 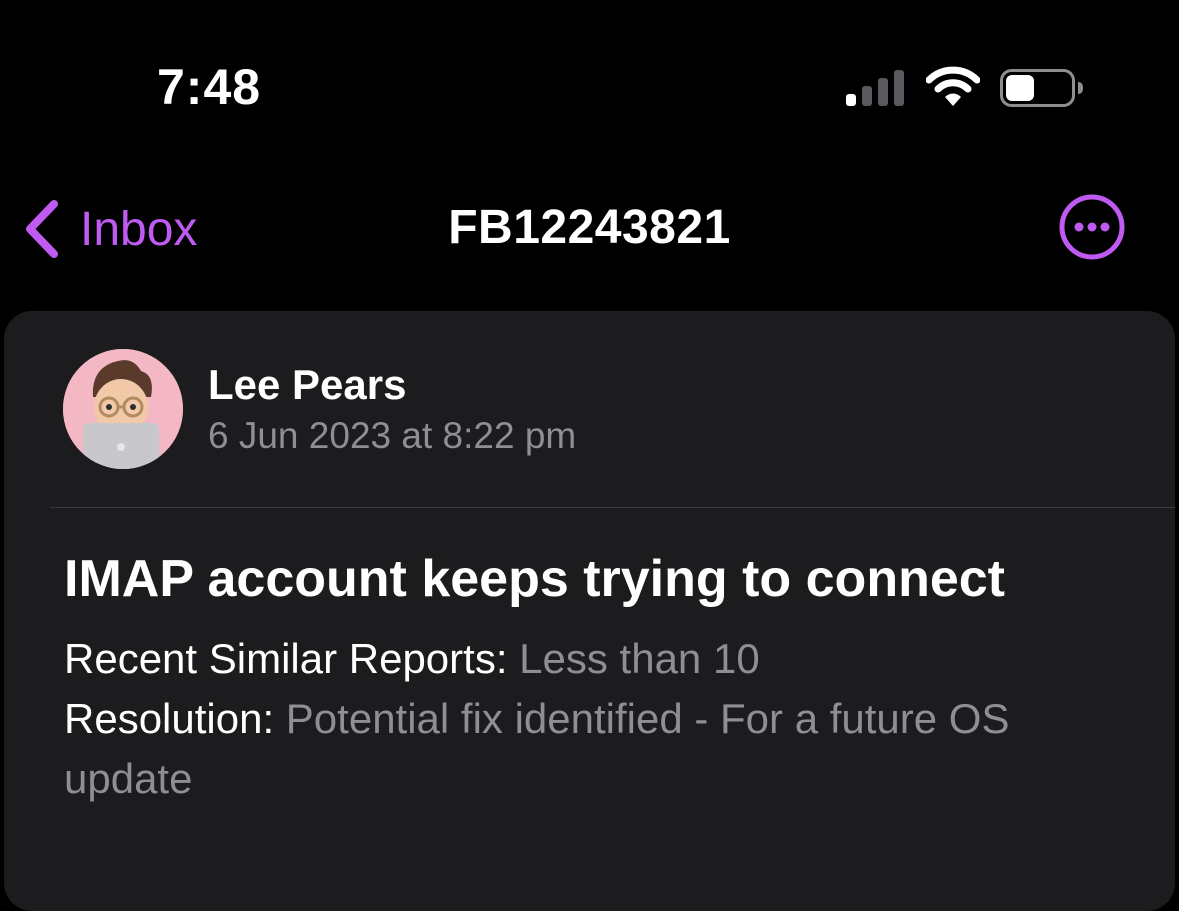 I want to click on page-title: FB12243821, so click(x=589, y=227).